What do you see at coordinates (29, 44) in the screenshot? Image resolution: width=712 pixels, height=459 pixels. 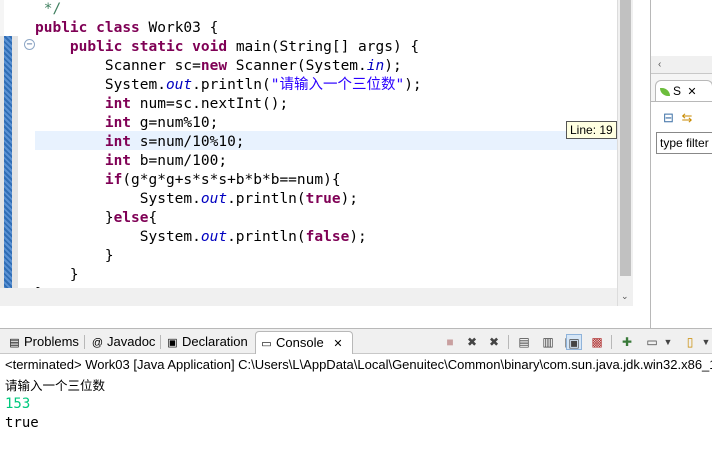 I see `collapse-icon: −` at bounding box center [29, 44].